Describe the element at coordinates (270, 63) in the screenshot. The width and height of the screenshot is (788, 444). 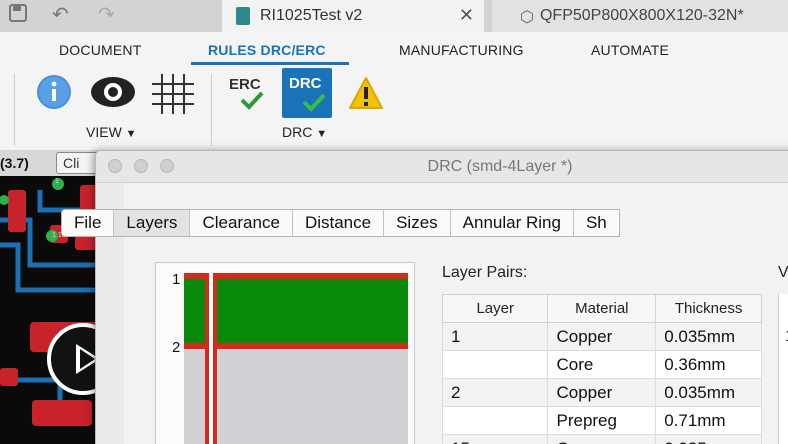
I see `active-menu-underline` at that location.